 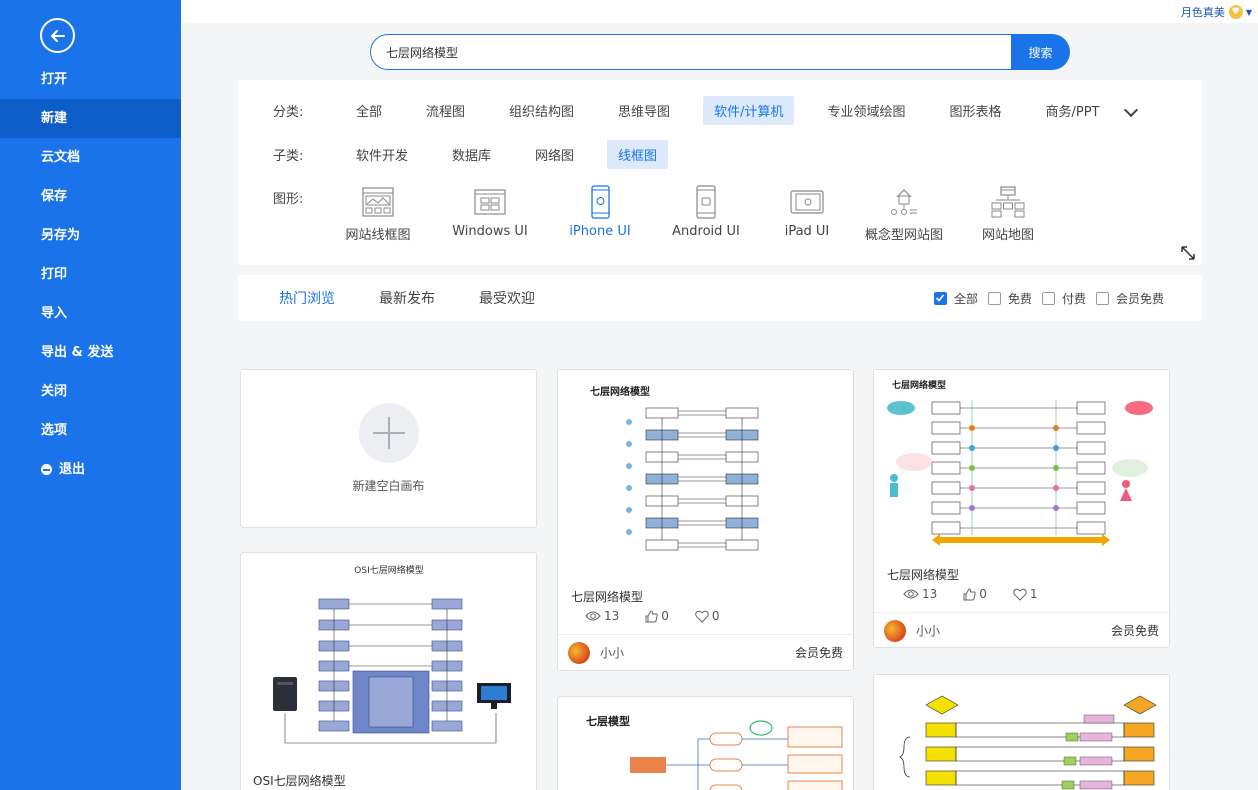 I want to click on favs-stat: 1, so click(x=1025, y=594).